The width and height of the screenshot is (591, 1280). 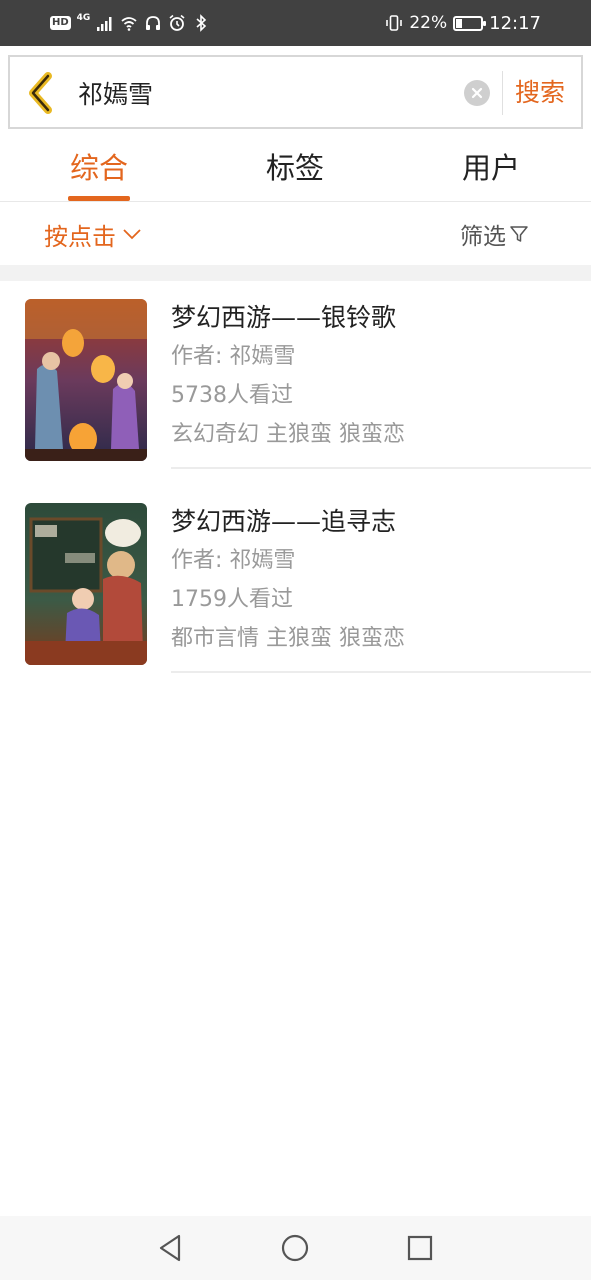 I want to click on search-input, so click(x=268, y=93).